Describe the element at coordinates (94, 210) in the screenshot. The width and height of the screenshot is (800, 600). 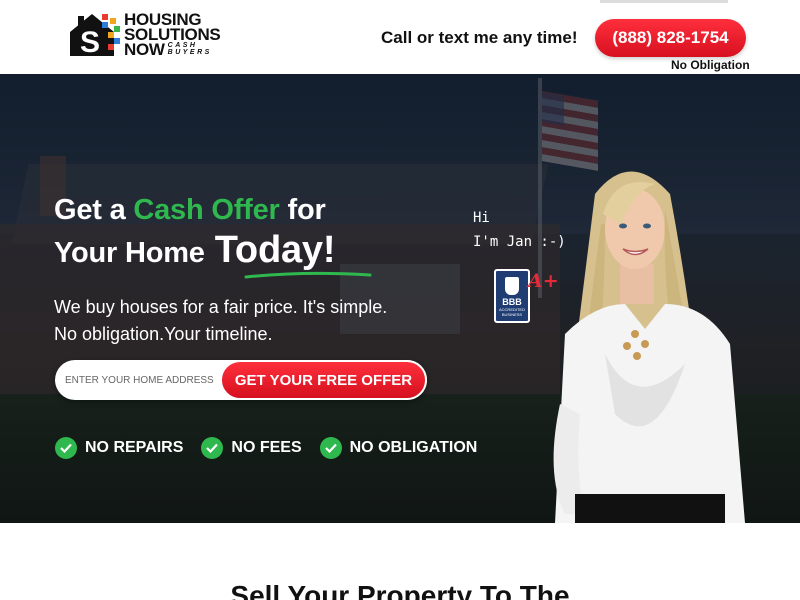
I see `headline-part-1: Get a` at that location.